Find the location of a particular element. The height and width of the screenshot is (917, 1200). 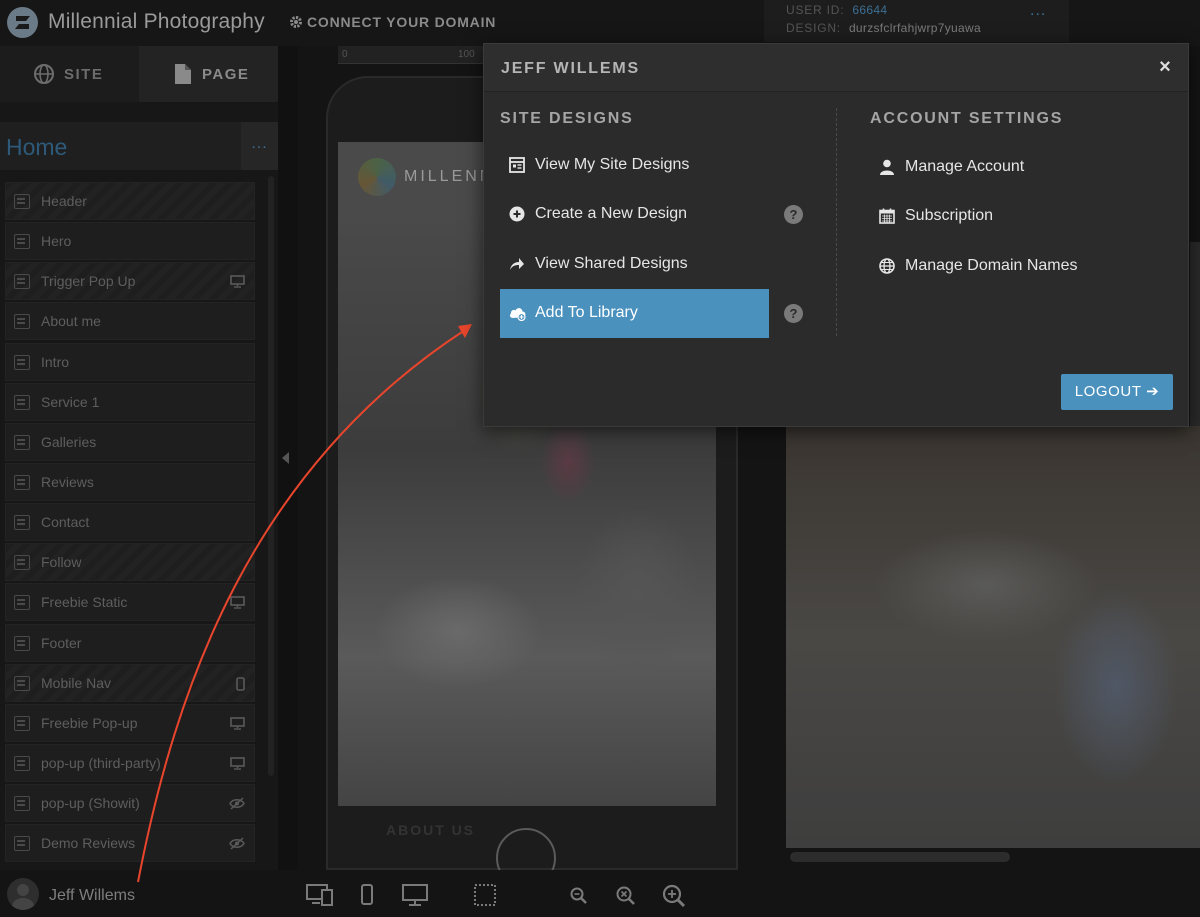

grid-selection-icon is located at coordinates (485, 895).